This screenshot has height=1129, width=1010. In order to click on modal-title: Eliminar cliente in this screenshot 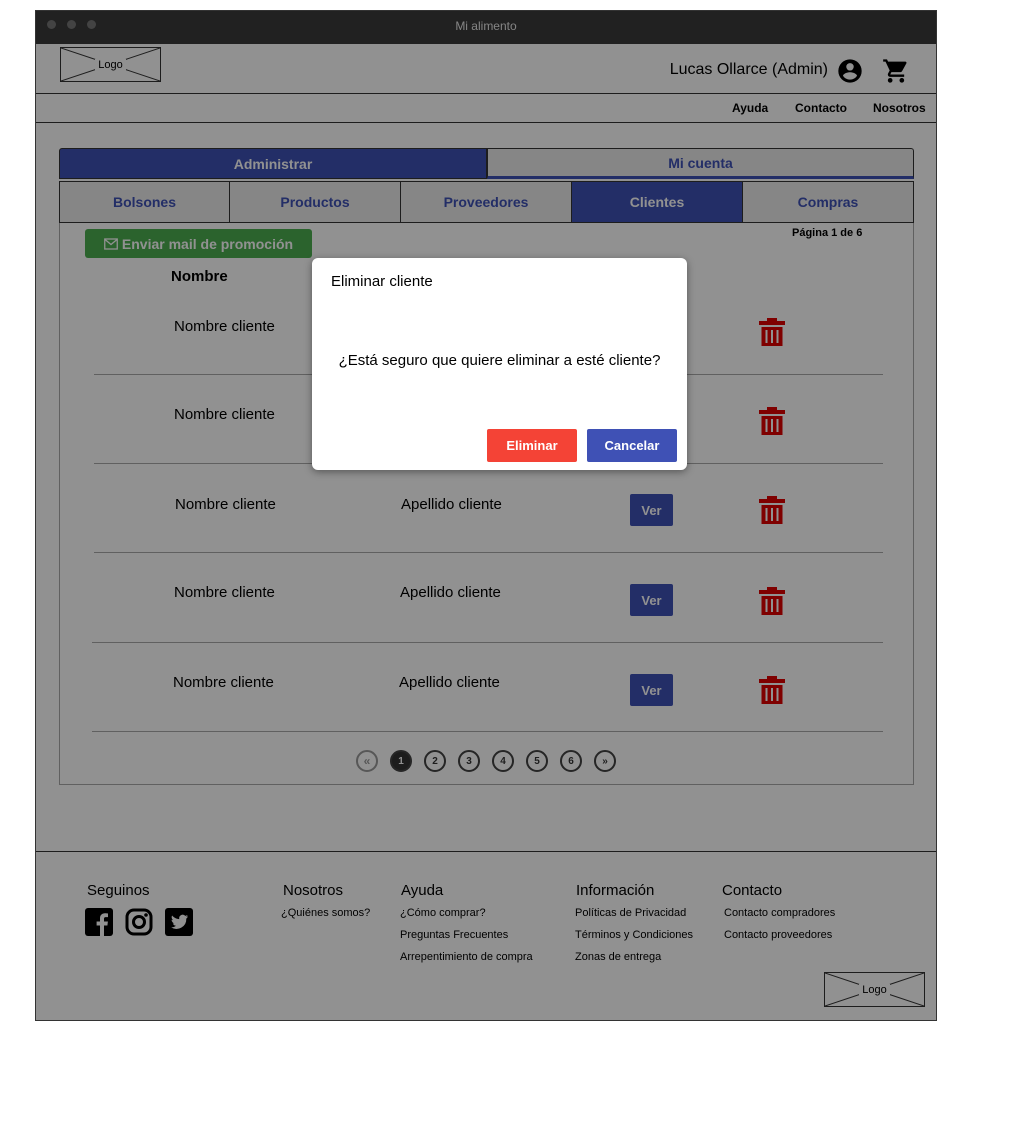, I will do `click(382, 281)`.